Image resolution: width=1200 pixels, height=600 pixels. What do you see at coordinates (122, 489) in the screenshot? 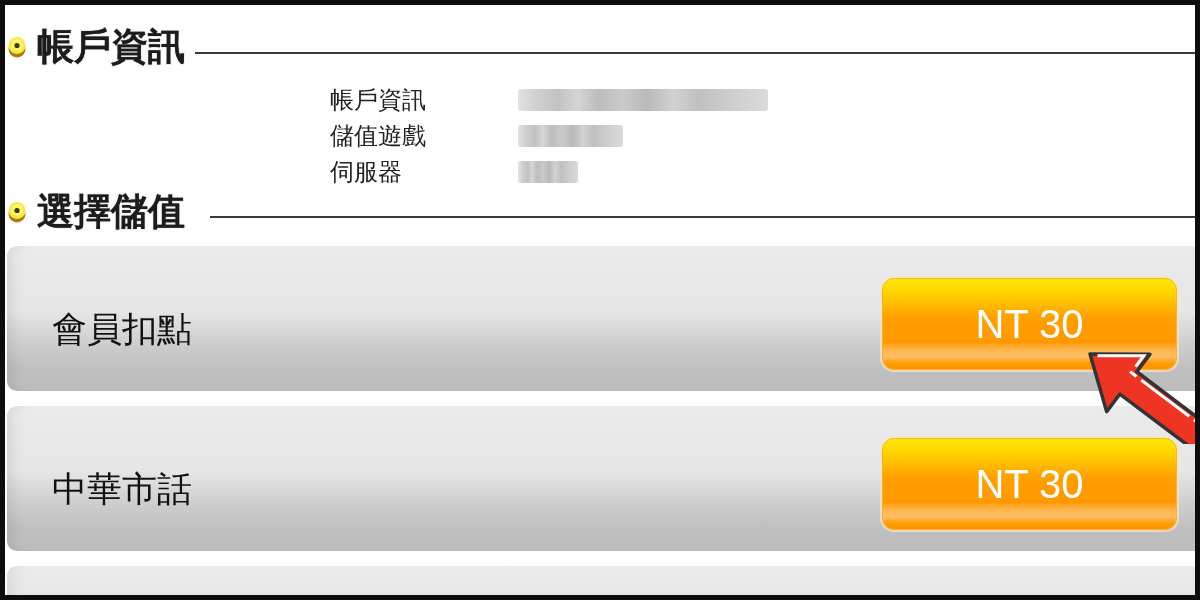
I see `option-label: 中華市話` at bounding box center [122, 489].